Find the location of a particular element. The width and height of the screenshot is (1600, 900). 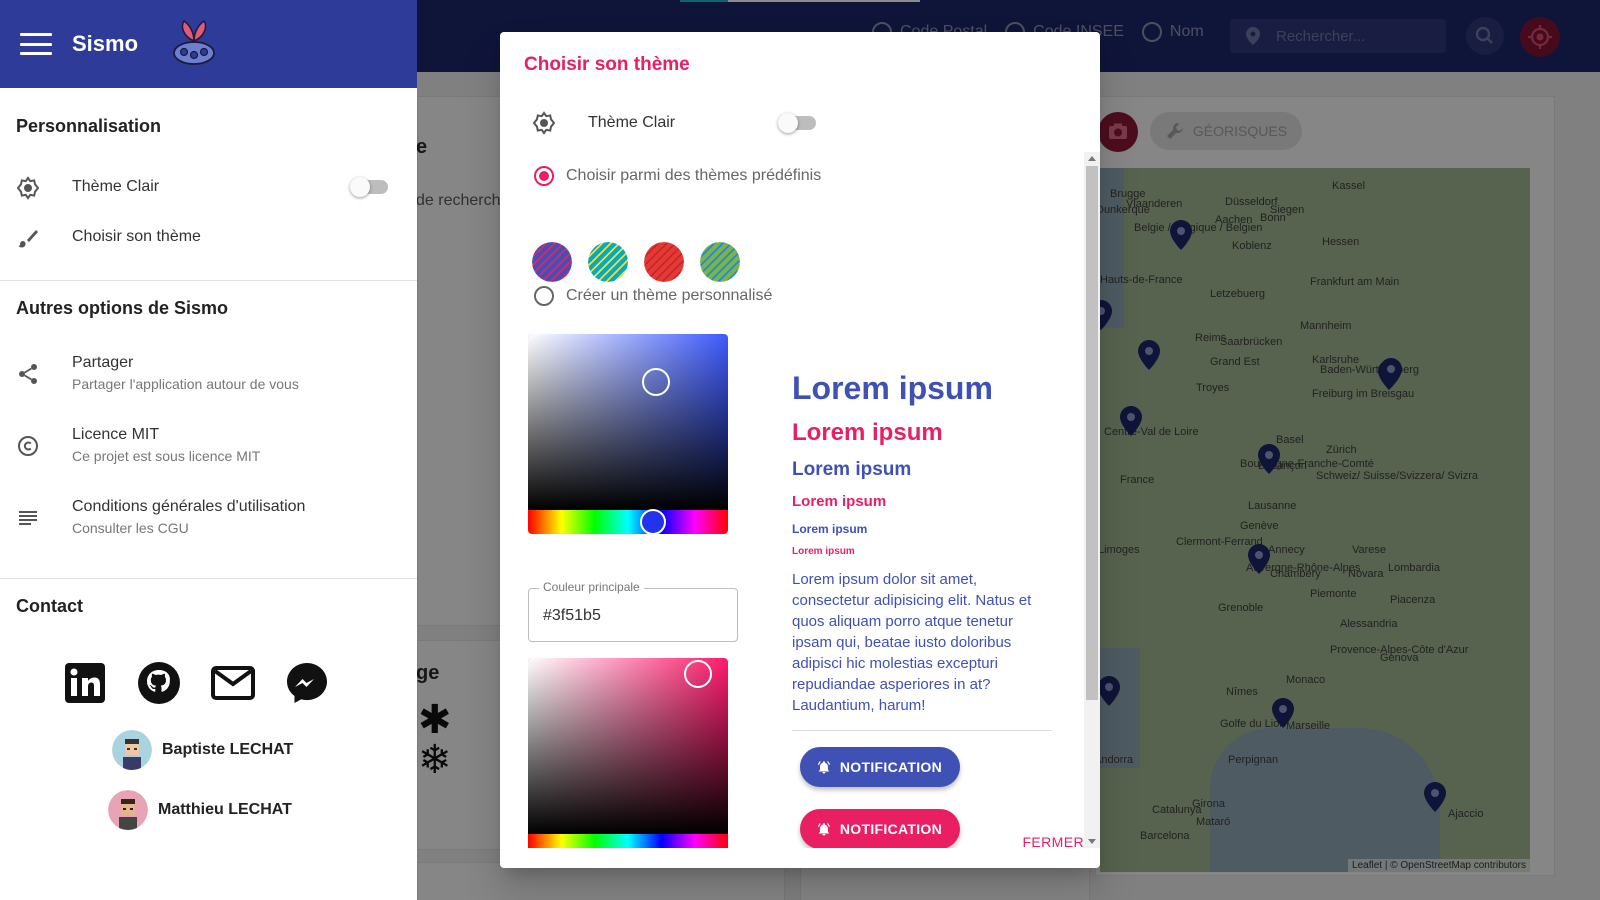

preview-h5: Lorem ipsum is located at coordinates (830, 529).